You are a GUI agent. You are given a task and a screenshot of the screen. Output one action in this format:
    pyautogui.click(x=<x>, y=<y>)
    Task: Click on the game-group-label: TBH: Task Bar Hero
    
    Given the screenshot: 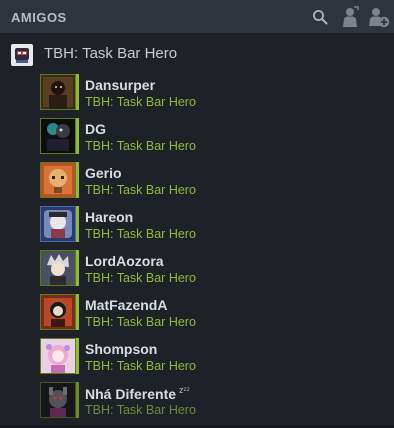 What is the action you would take?
    pyautogui.click(x=111, y=53)
    